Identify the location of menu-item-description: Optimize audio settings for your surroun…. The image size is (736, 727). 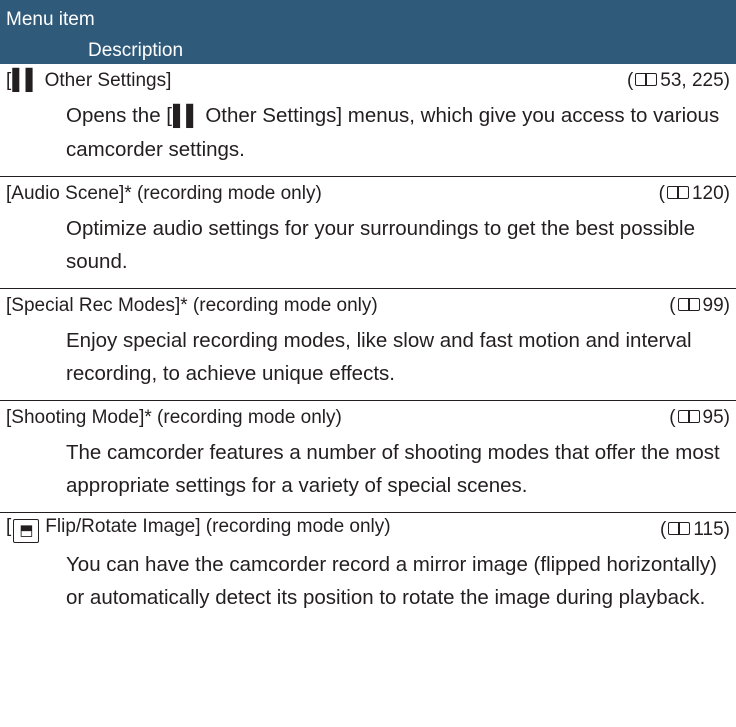
(381, 245).